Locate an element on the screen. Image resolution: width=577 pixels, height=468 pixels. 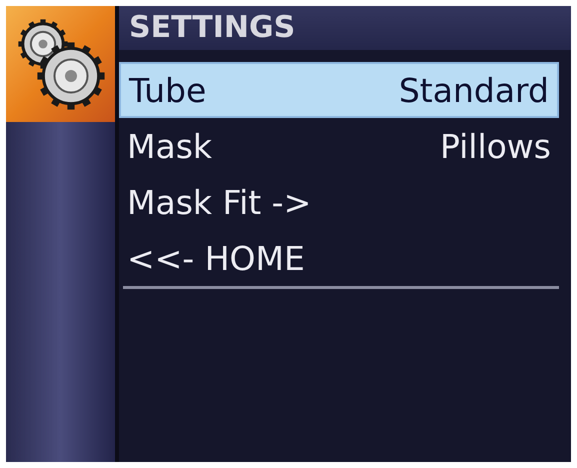
item-label: Mask is located at coordinates (169, 146).